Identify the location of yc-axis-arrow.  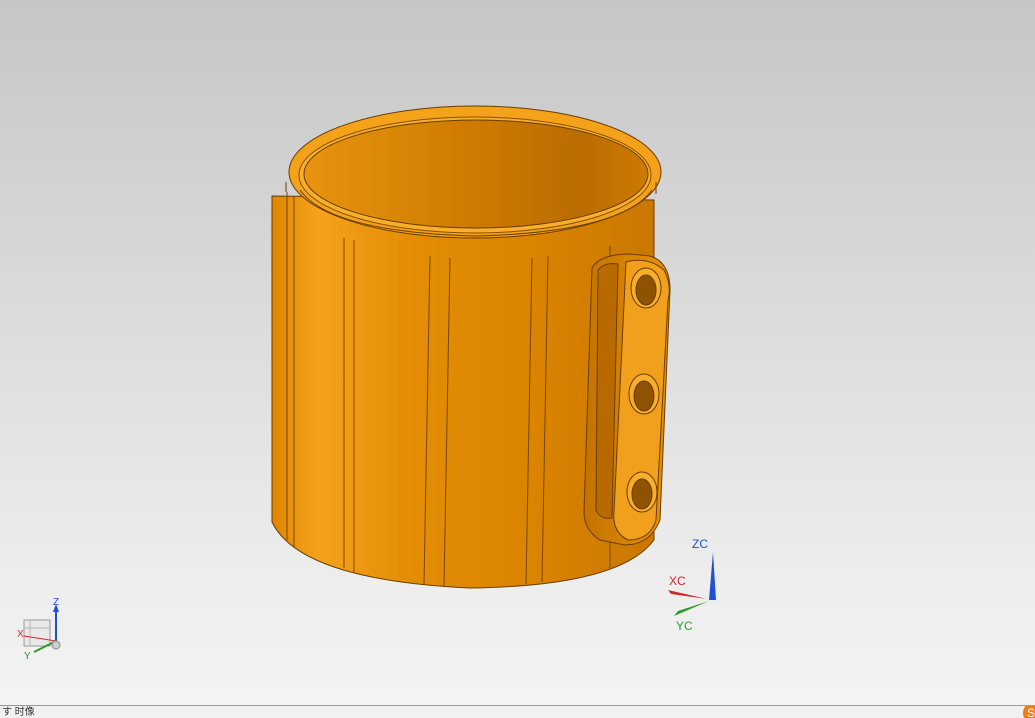
(691, 608).